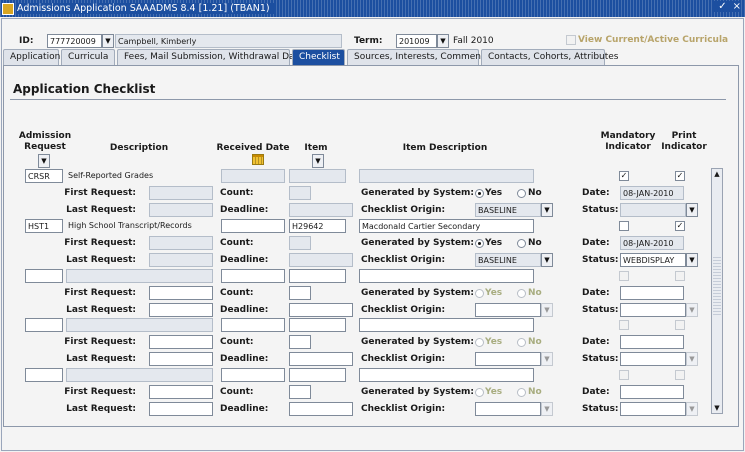  Describe the element at coordinates (88, 57) in the screenshot. I see `tab-curricula: Curricula` at that location.